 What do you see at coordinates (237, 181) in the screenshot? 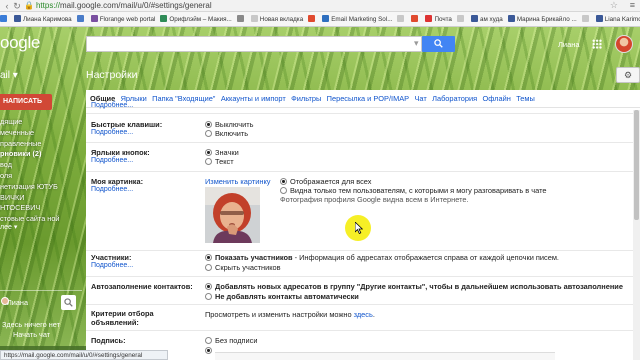
I see `change-picture-link: Изменить картинку` at bounding box center [237, 181].